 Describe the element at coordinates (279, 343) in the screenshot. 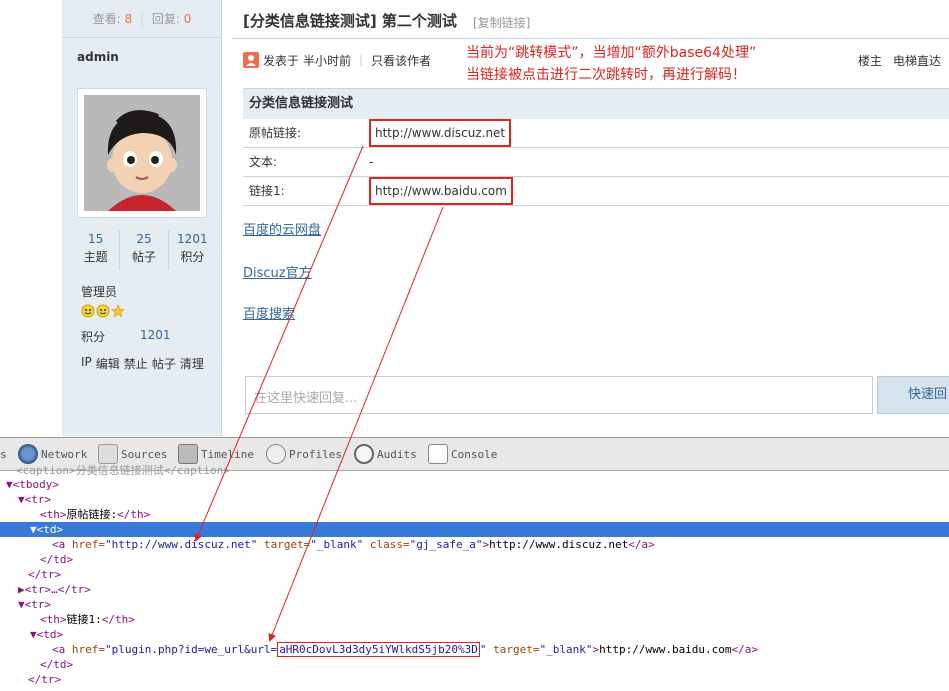

I see `arrow-discuz` at that location.